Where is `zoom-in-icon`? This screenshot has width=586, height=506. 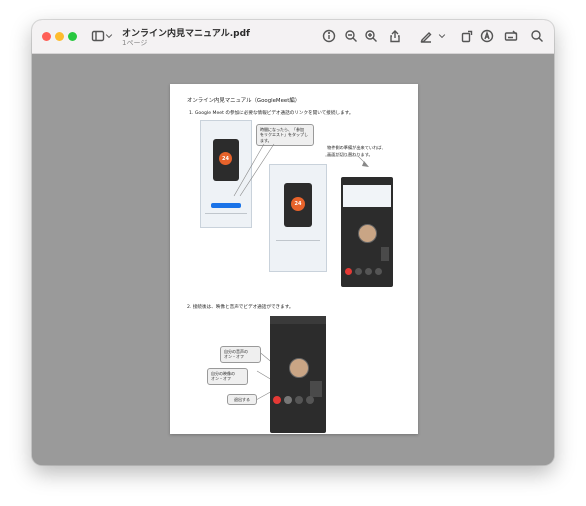
zoom-in-icon is located at coordinates (371, 36).